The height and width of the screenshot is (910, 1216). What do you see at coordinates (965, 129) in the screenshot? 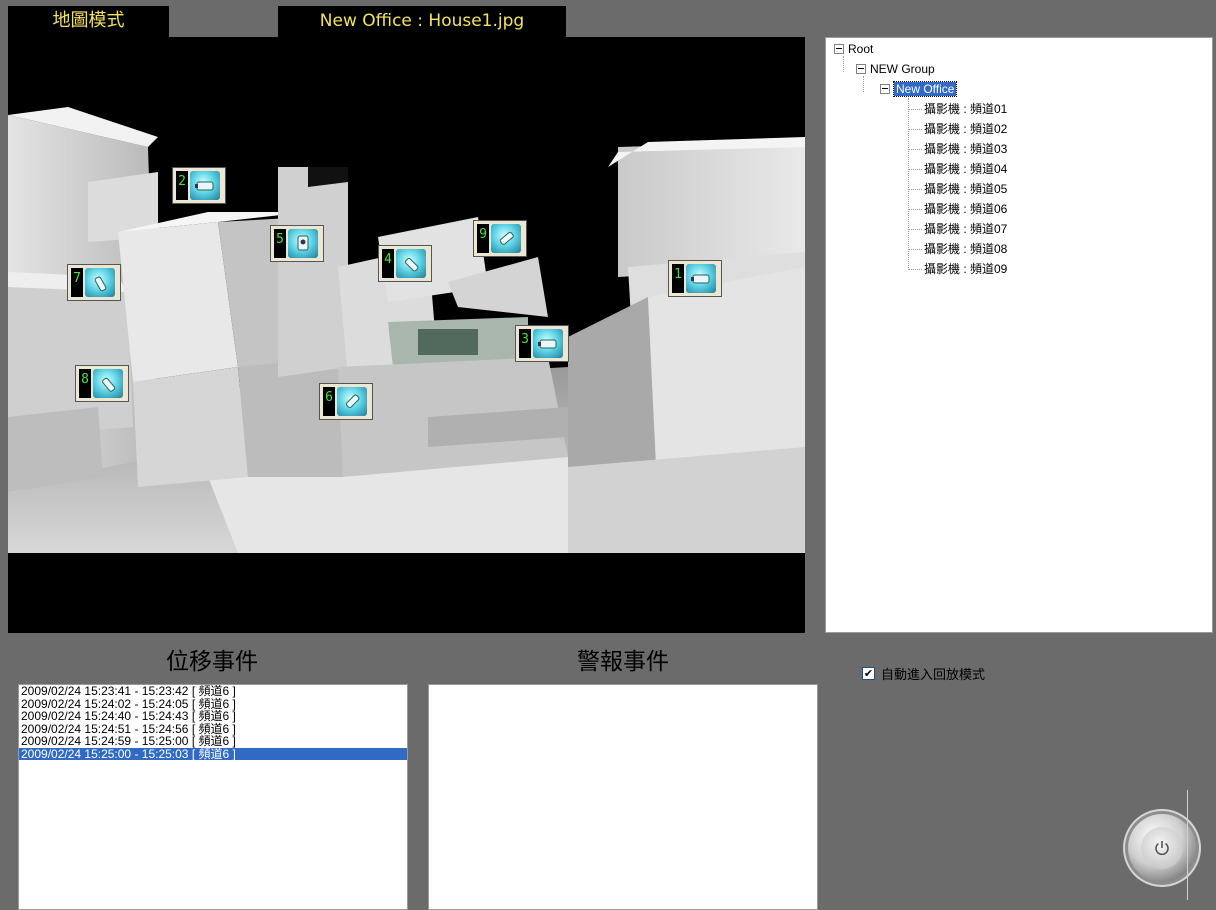
I see `tree-node-channel: 攝影機 : 頻道02` at bounding box center [965, 129].